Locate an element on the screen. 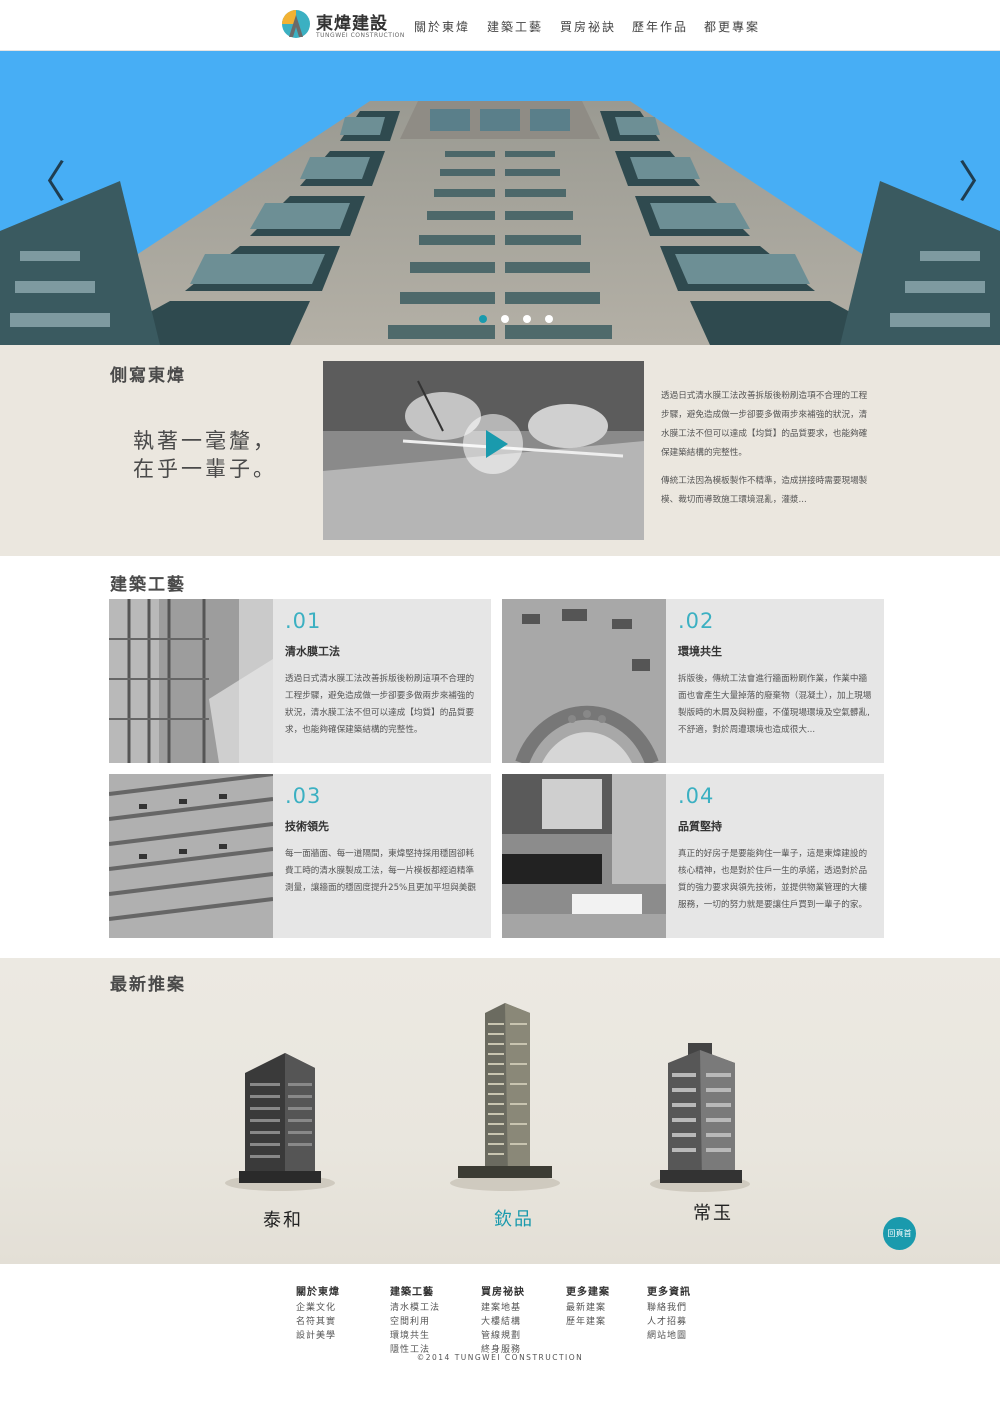 This screenshot has height=1414, width=1000. project-qinpin-building-image is located at coordinates (505, 1097).